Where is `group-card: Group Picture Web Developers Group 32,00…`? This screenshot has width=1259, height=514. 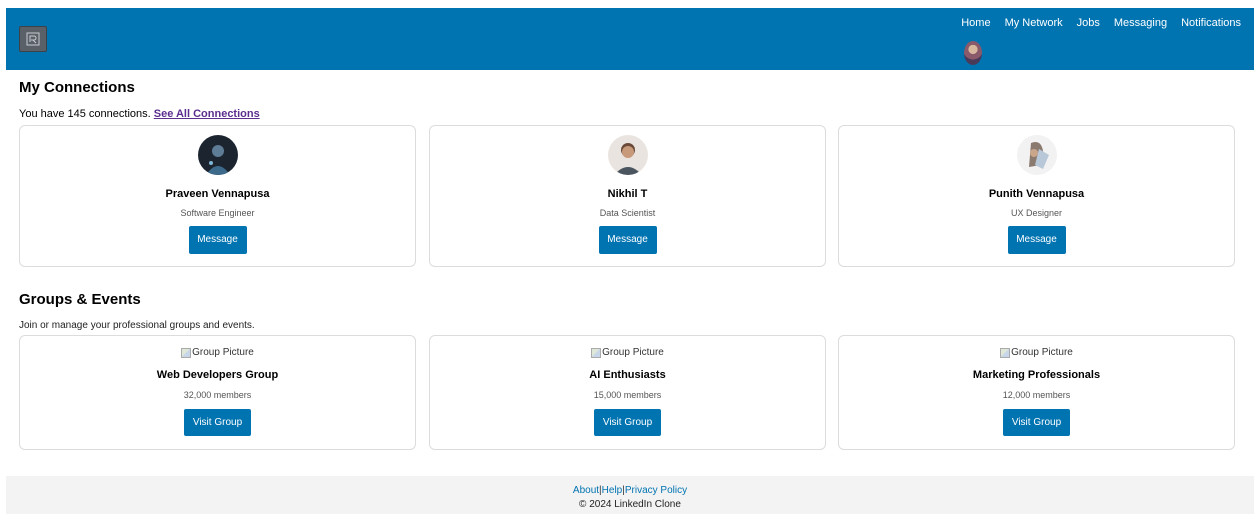 group-card: Group Picture Web Developers Group 32,00… is located at coordinates (217, 392).